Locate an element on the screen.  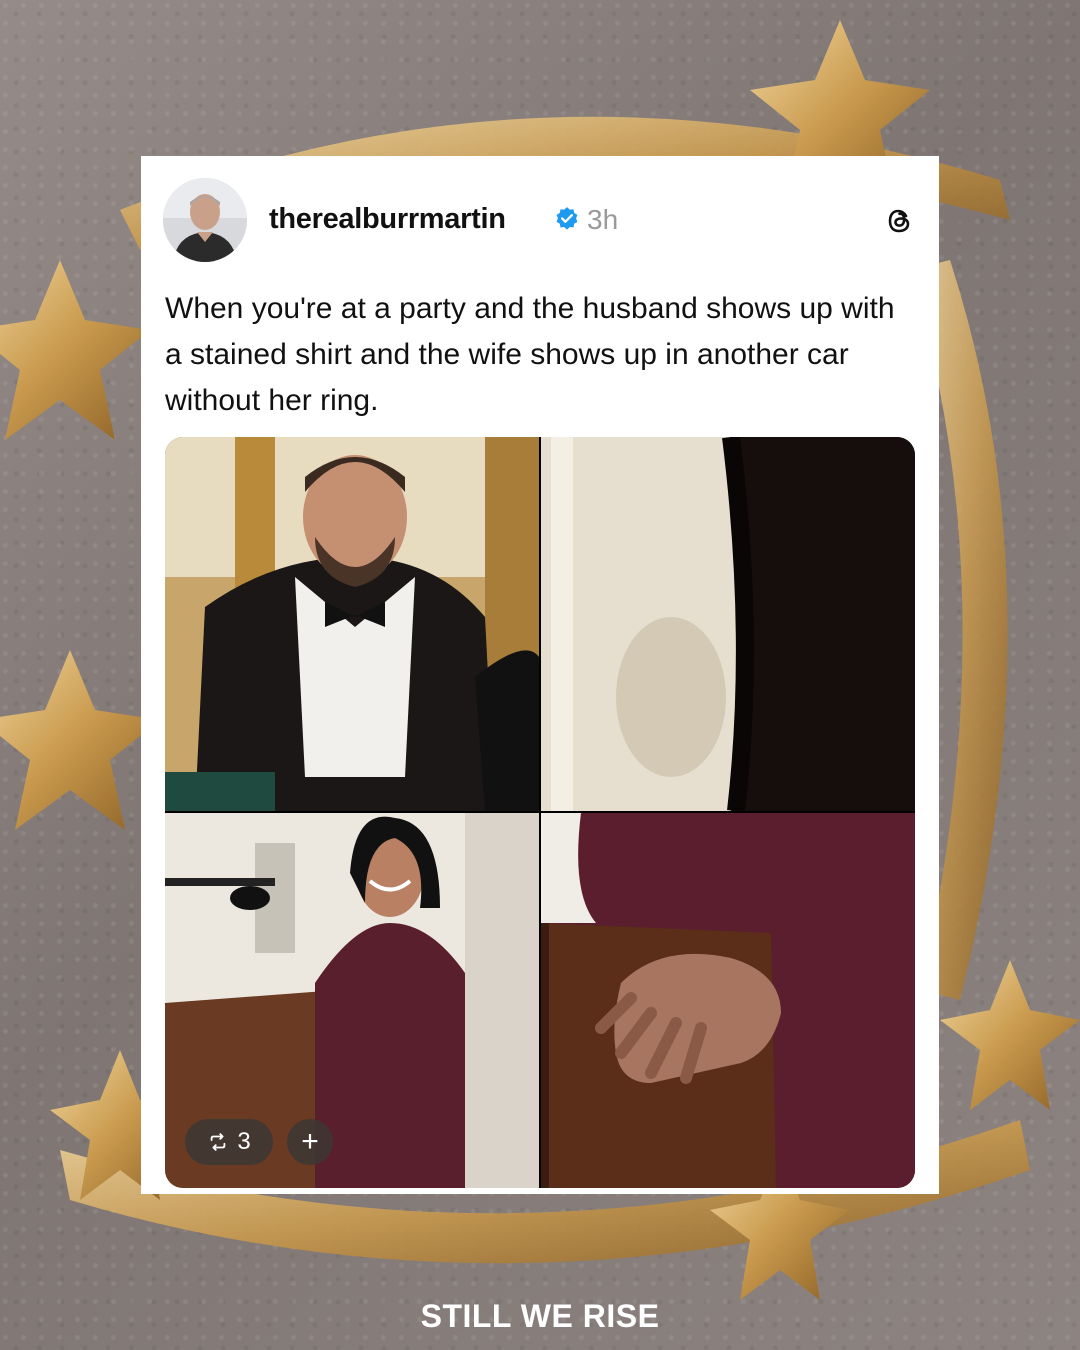
photo-man-in-tuxedo is located at coordinates (352, 624).